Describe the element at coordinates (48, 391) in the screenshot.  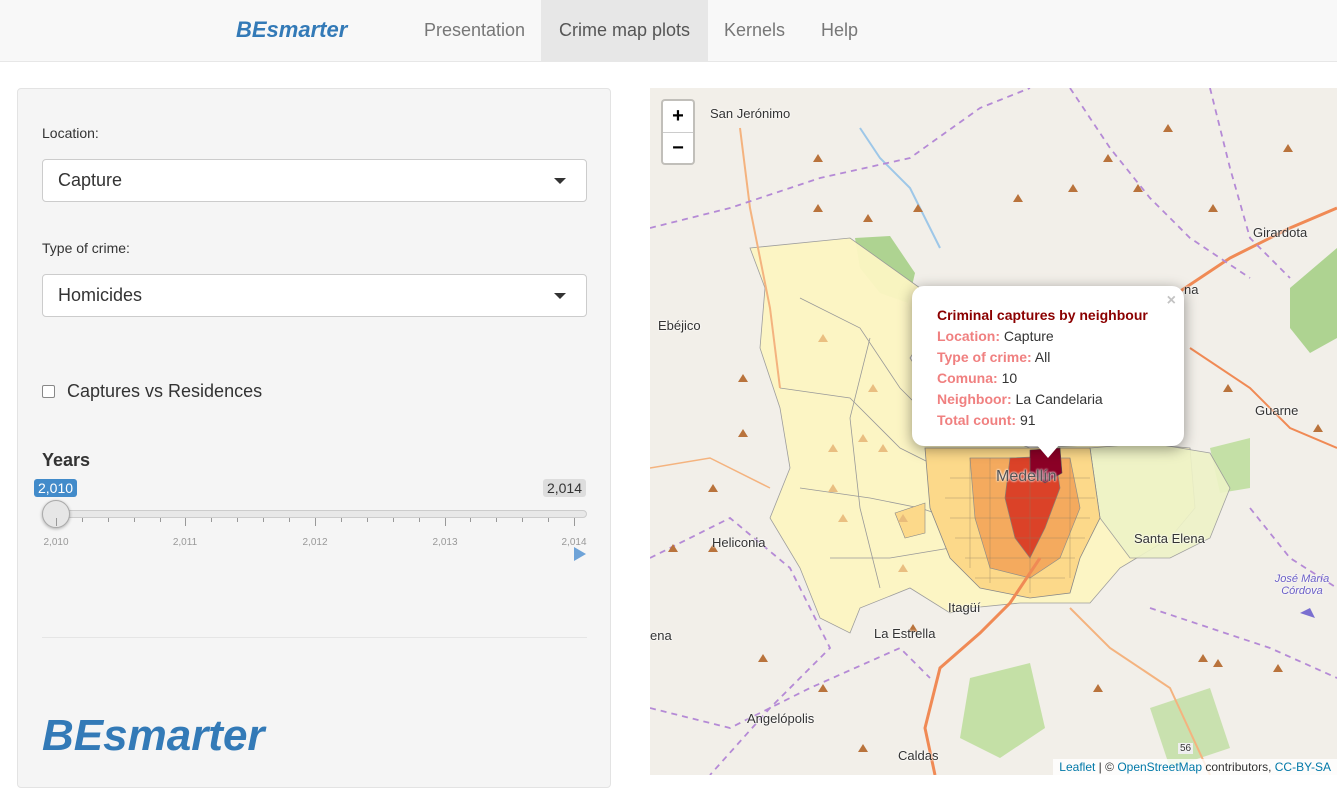
I see `captures-vs-residences-checkbox` at that location.